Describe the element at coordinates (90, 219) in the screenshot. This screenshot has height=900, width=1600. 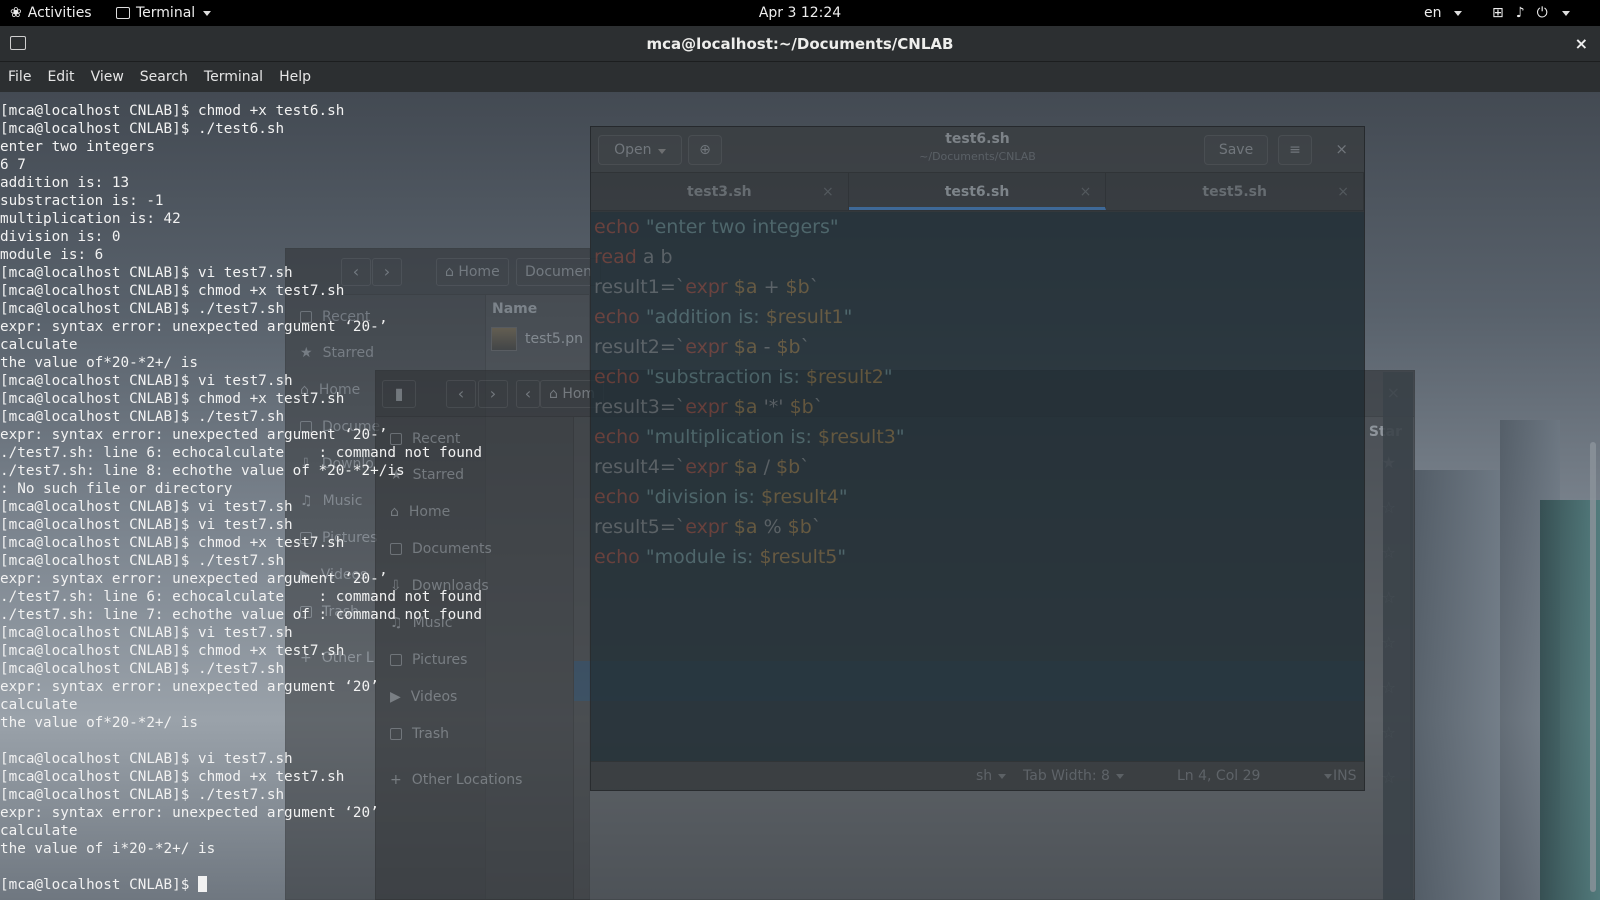
I see `terminal-line: multiplication is: 42` at that location.